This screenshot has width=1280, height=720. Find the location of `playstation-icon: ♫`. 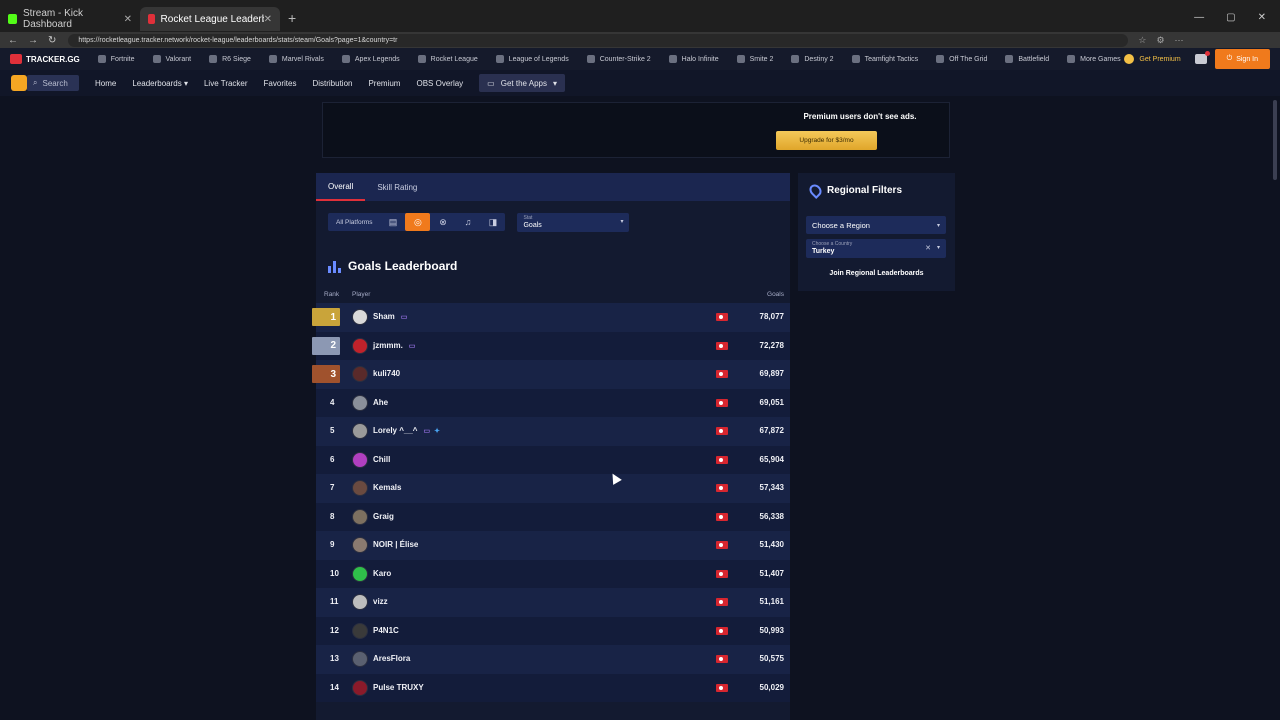

playstation-icon: ♫ is located at coordinates (467, 222).